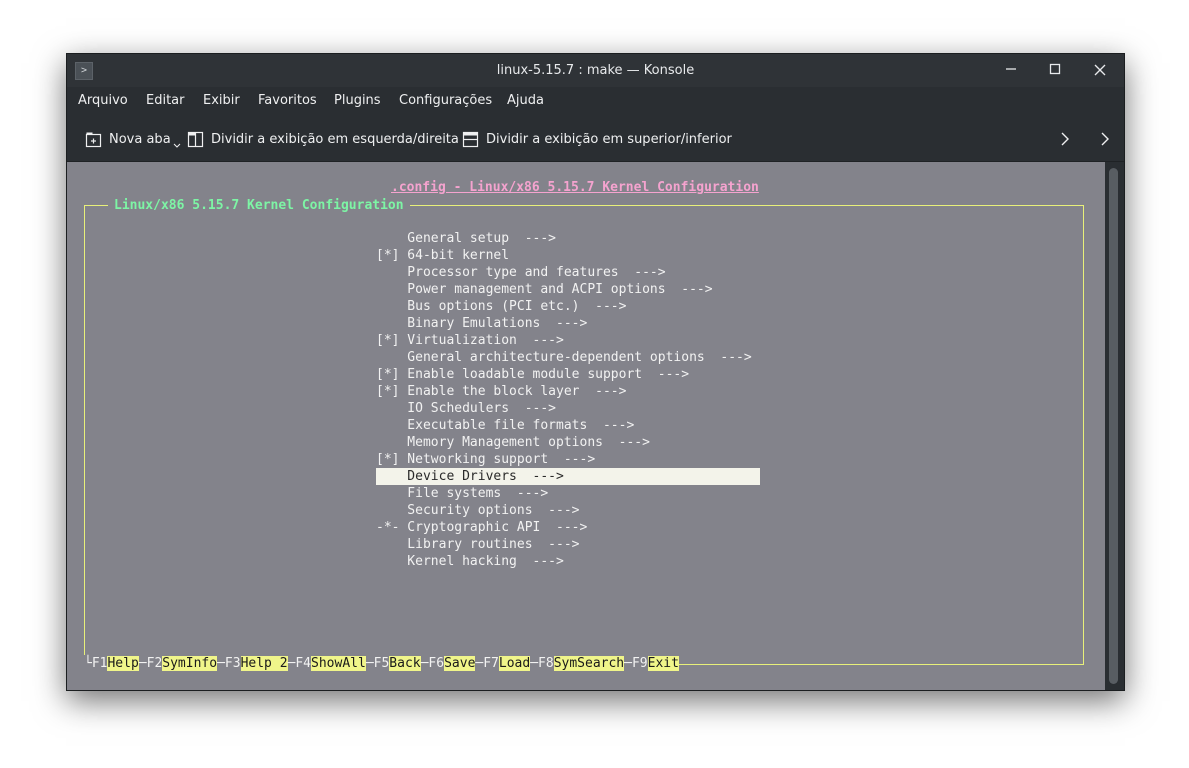 This screenshot has height=768, width=1189. What do you see at coordinates (299, 663) in the screenshot?
I see `fkey-f4: ─F4` at bounding box center [299, 663].